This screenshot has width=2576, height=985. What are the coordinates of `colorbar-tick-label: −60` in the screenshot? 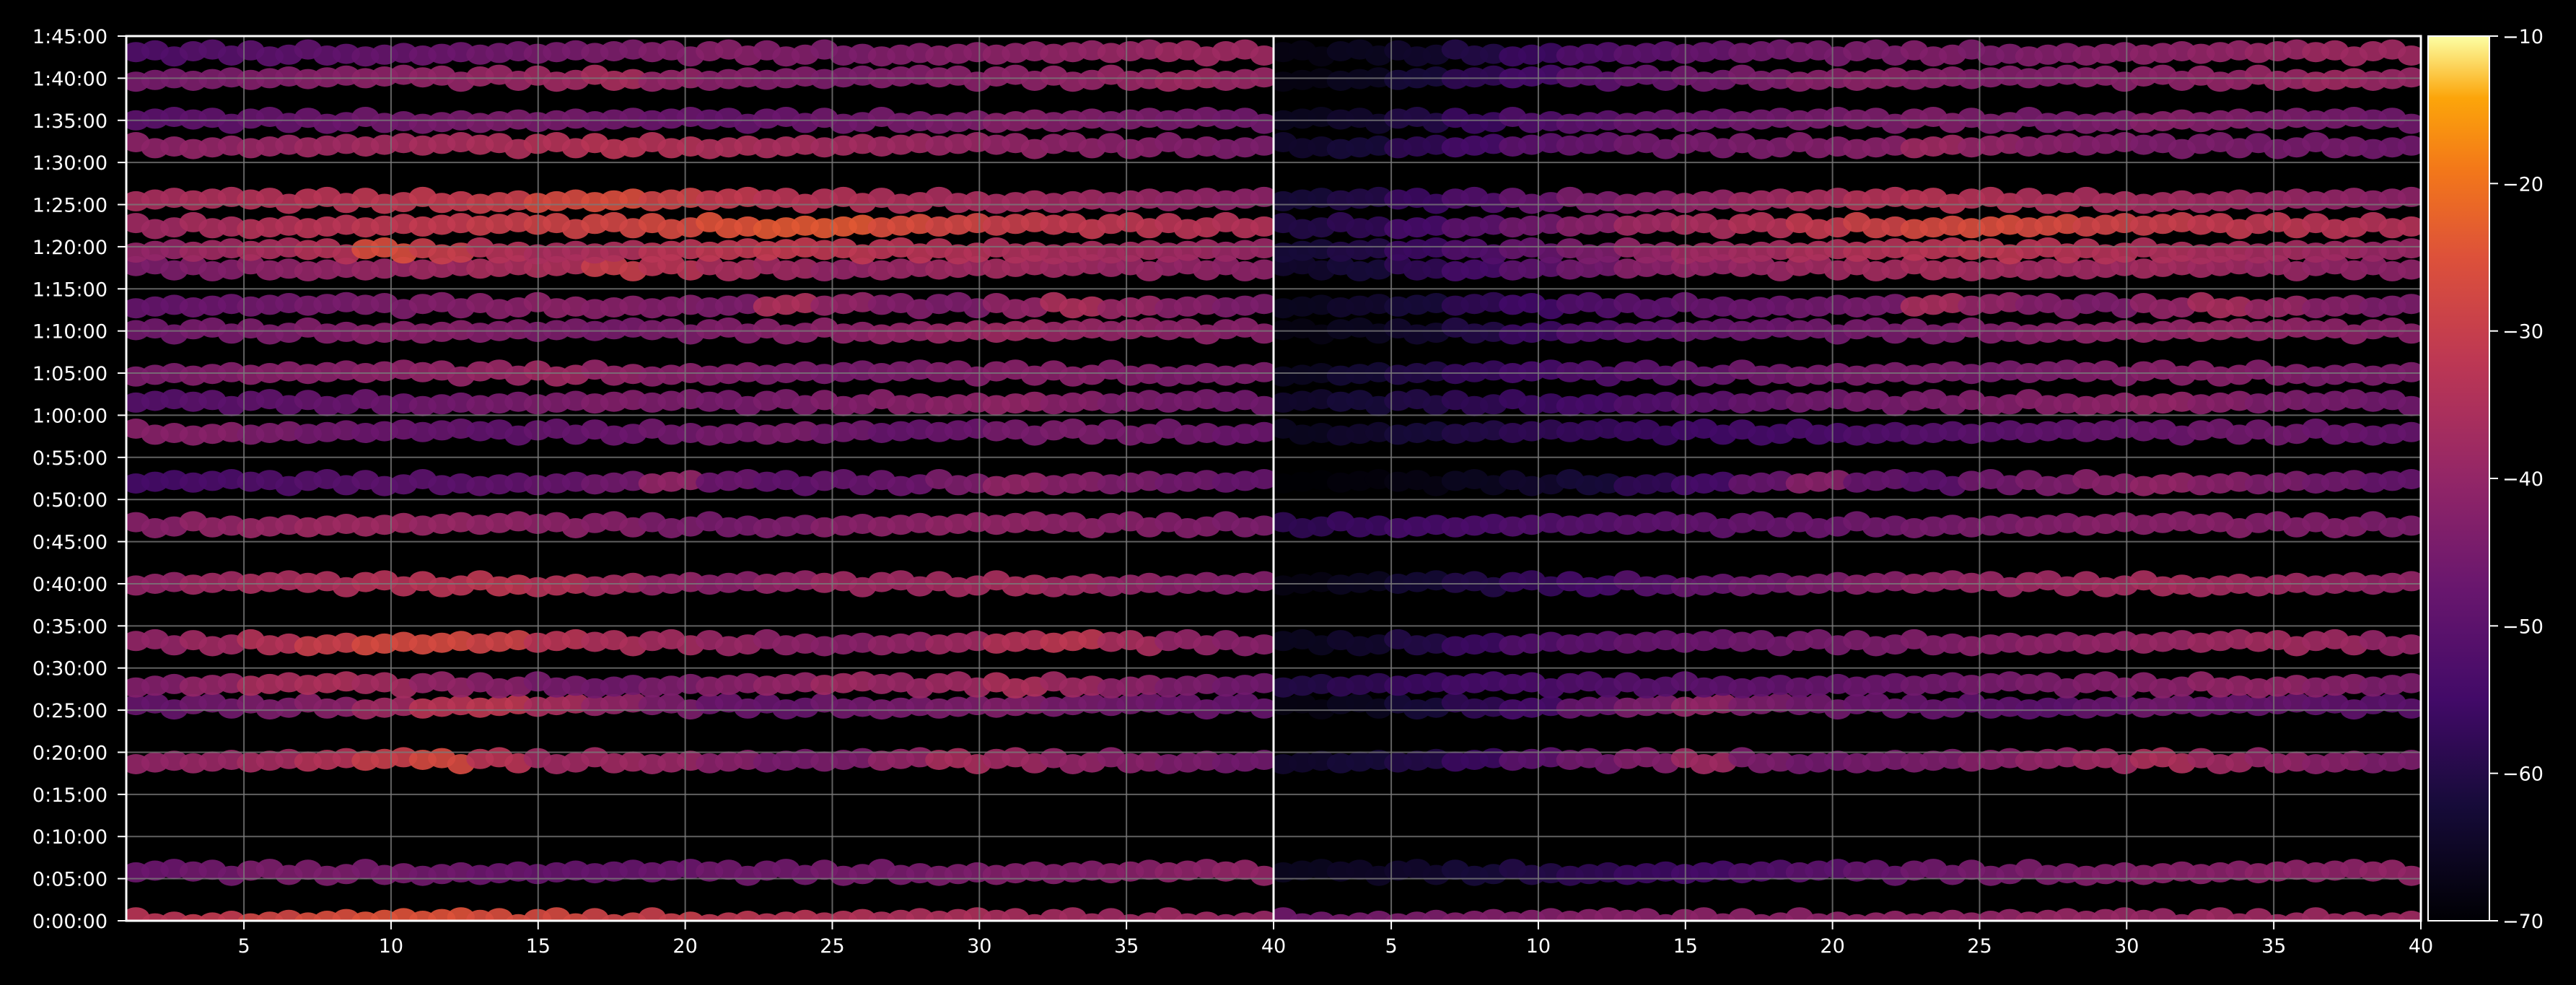 It's located at (2523, 774).